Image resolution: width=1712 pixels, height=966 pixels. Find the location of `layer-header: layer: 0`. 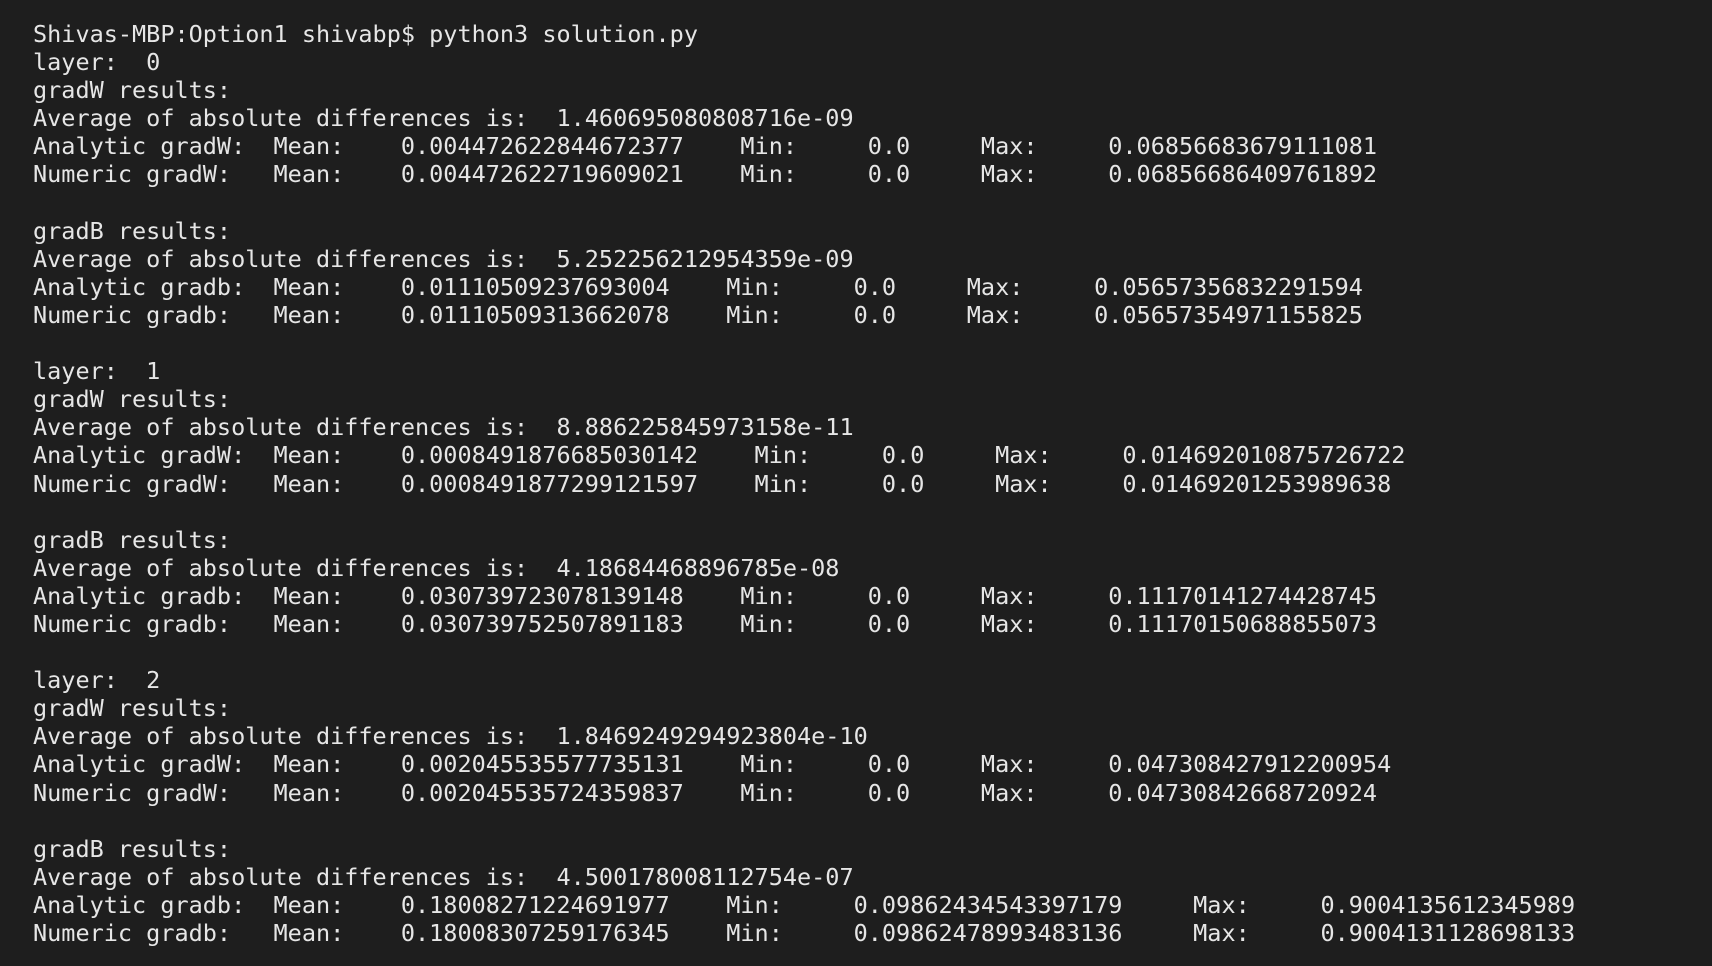

layer-header: layer: 0 is located at coordinates (97, 62).